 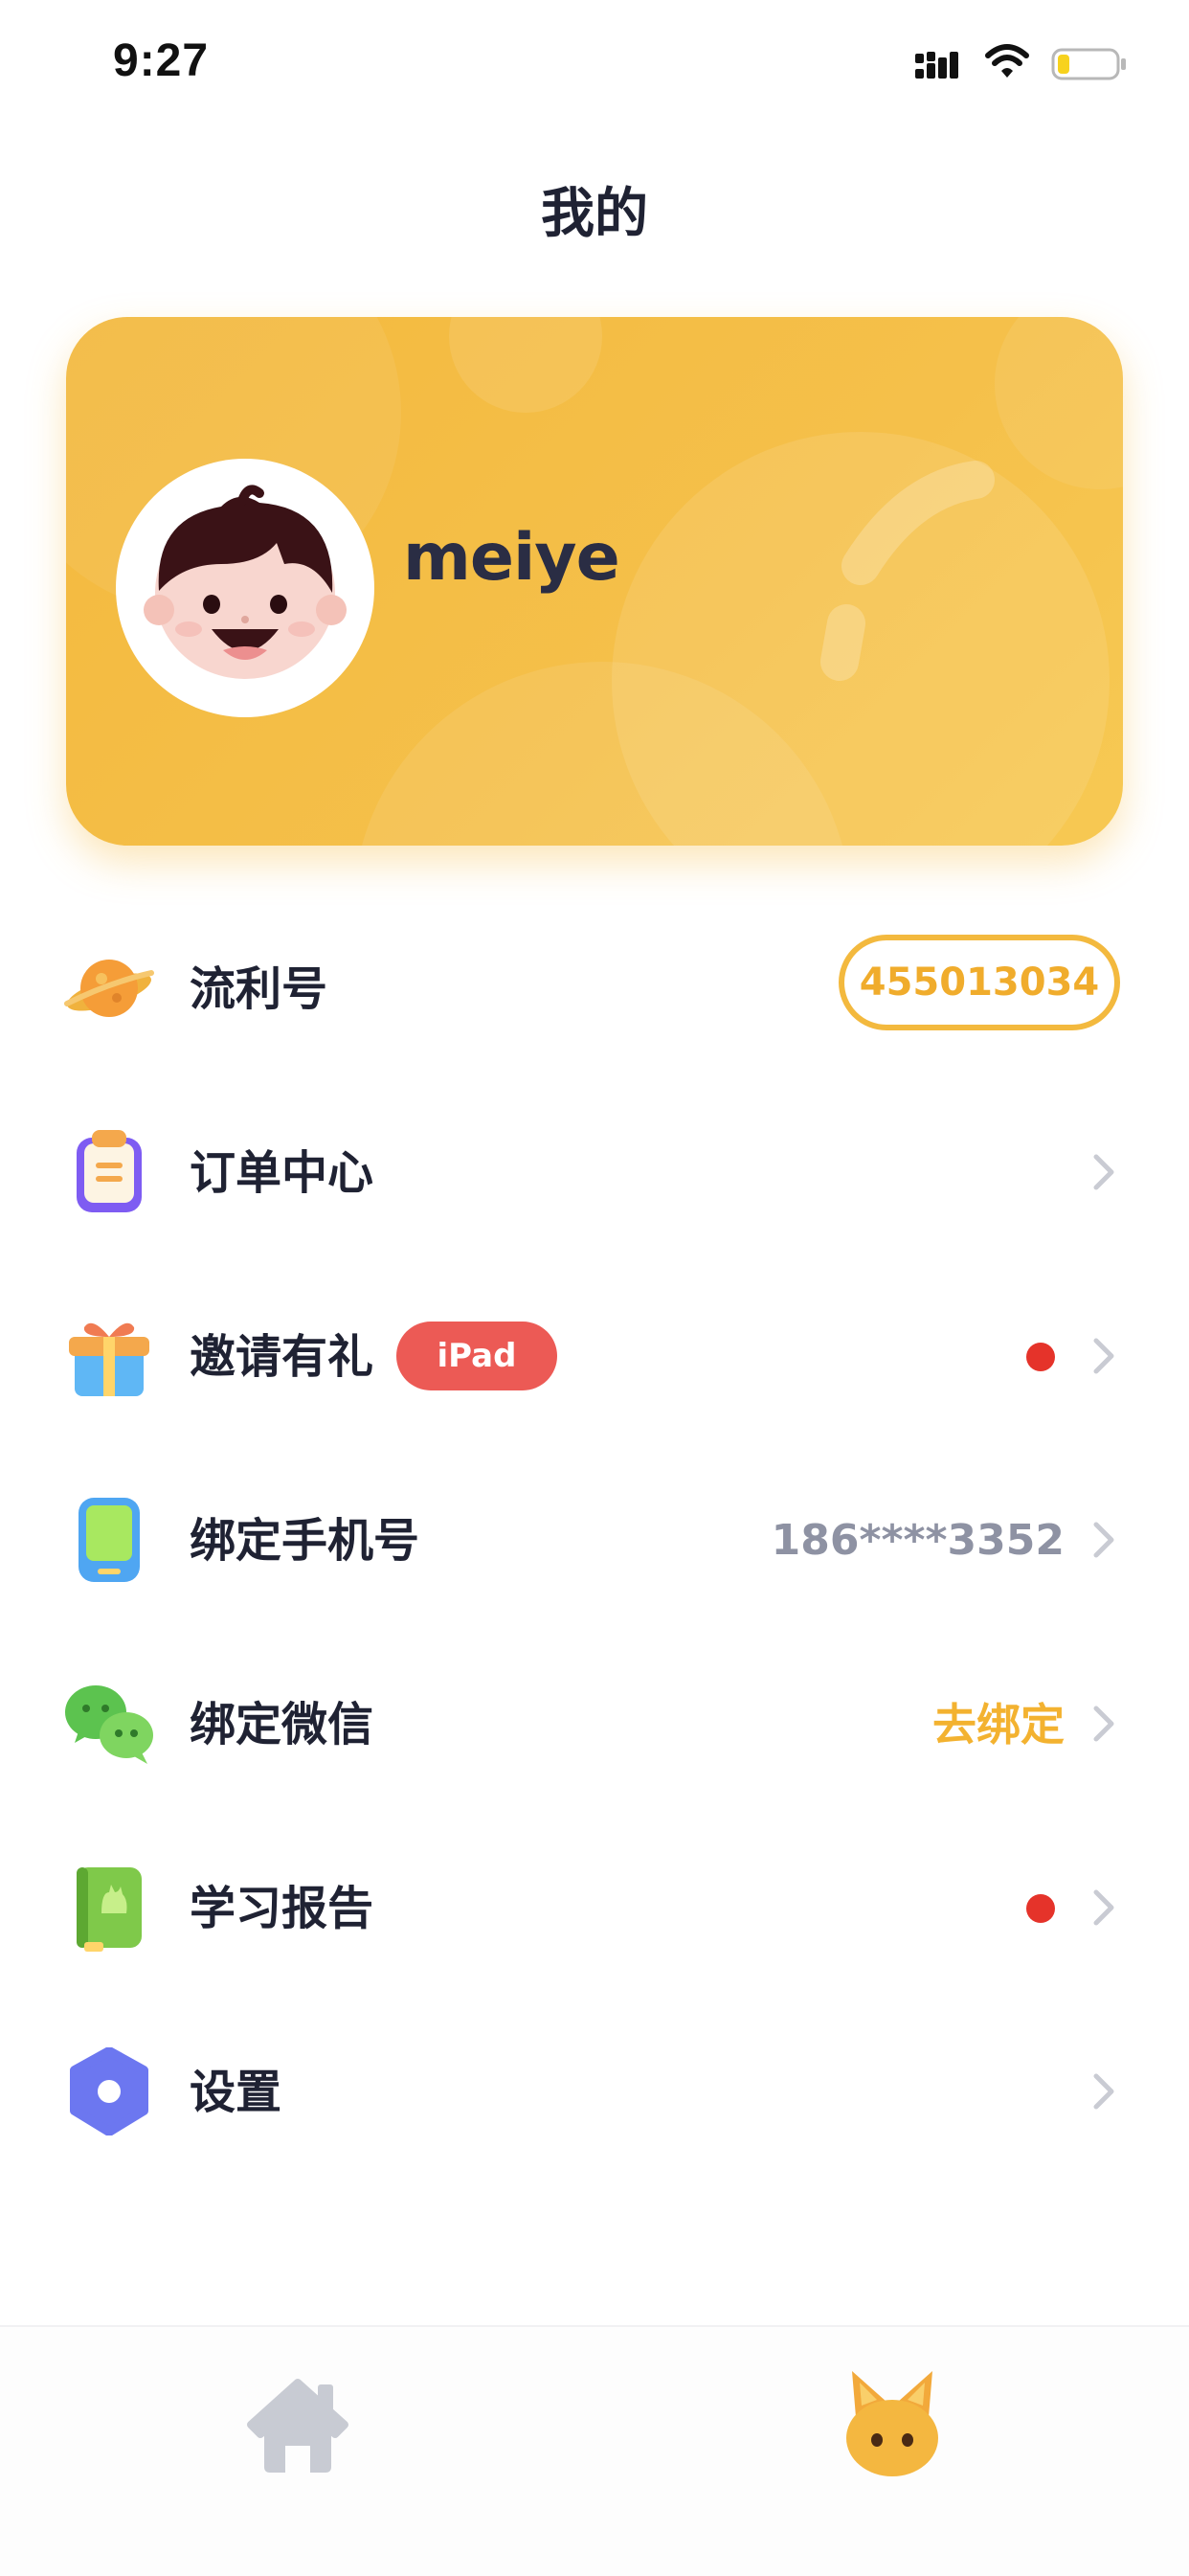 What do you see at coordinates (594, 214) in the screenshot?
I see `page-title: 我的` at bounding box center [594, 214].